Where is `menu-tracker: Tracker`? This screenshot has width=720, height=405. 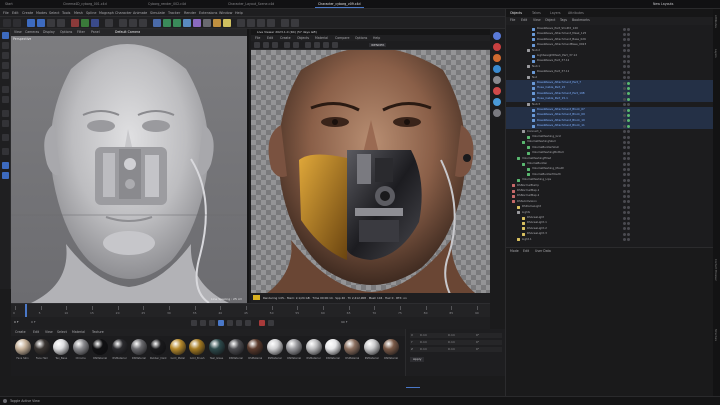 menu-tracker: Tracker is located at coordinates (174, 13).